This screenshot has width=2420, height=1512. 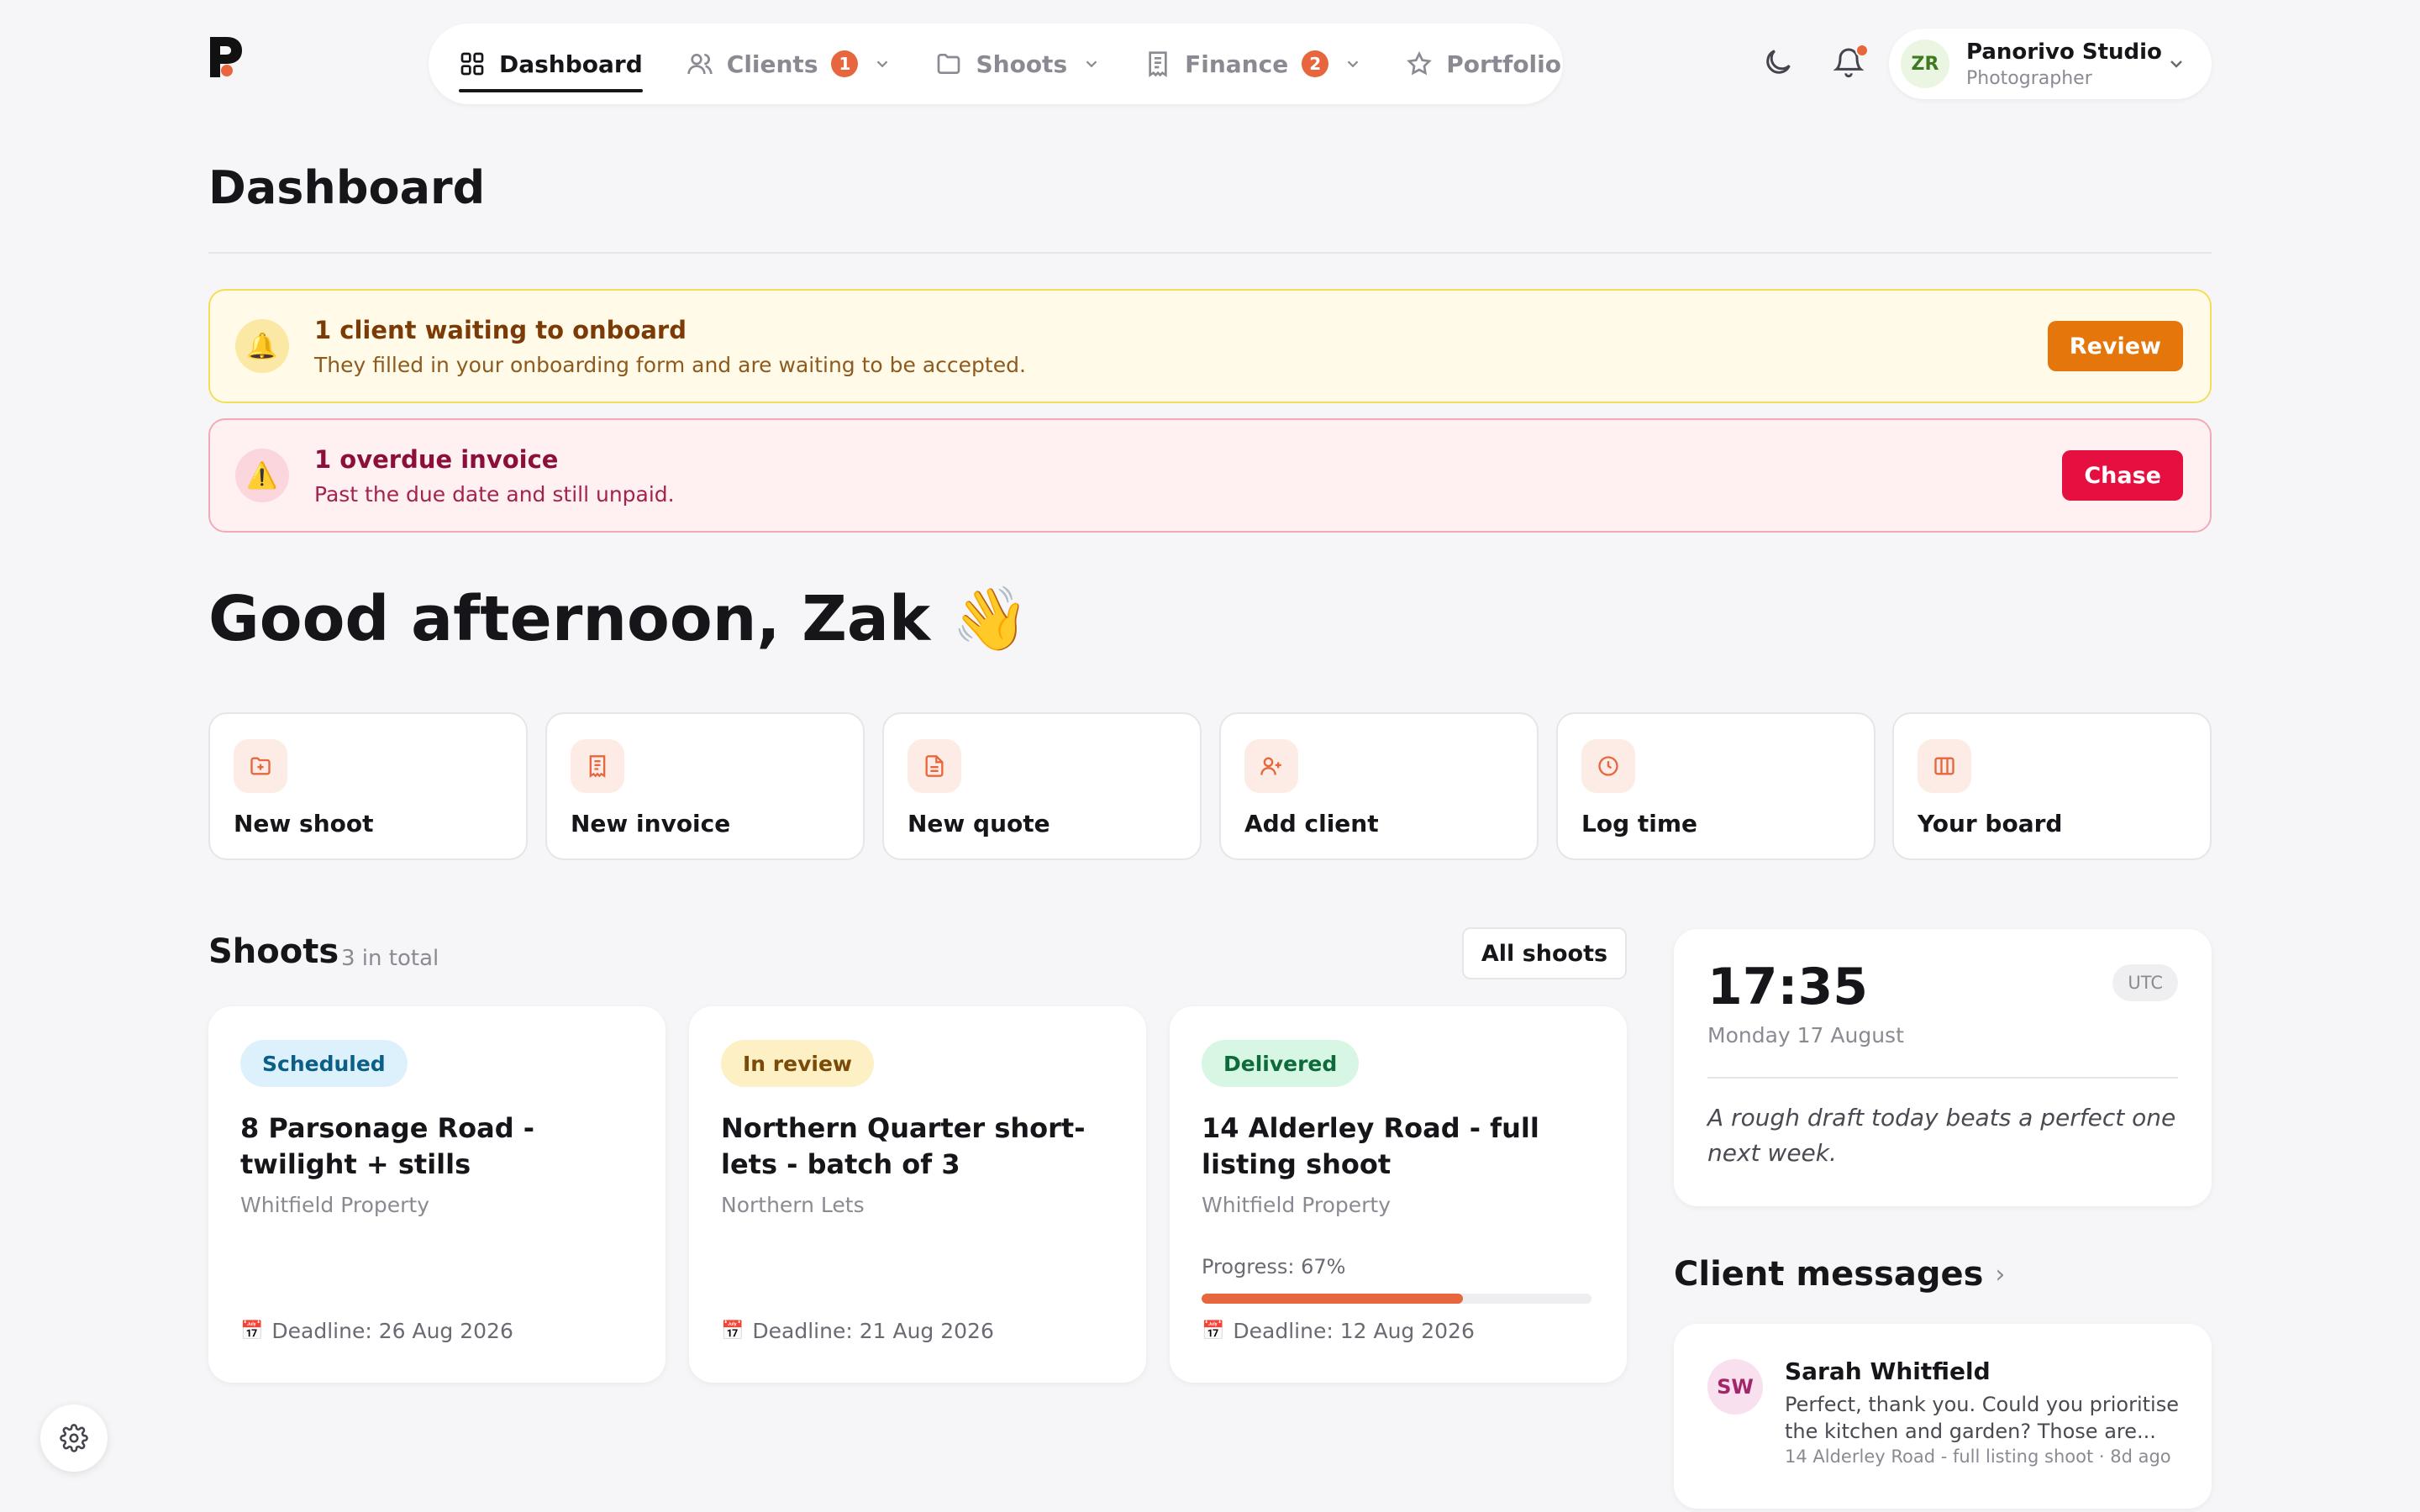 I want to click on shoot-deadline: 📅 Deadline: 12 Aug 2026, so click(x=1338, y=1331).